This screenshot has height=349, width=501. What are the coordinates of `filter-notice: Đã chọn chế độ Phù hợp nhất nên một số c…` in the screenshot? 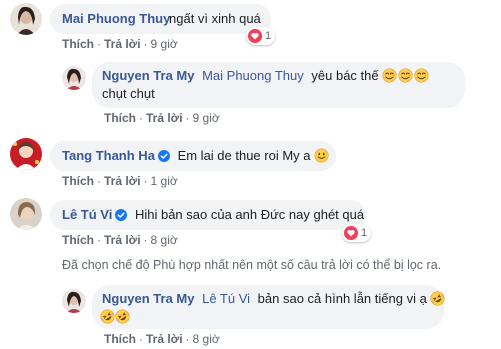 It's located at (252, 265).